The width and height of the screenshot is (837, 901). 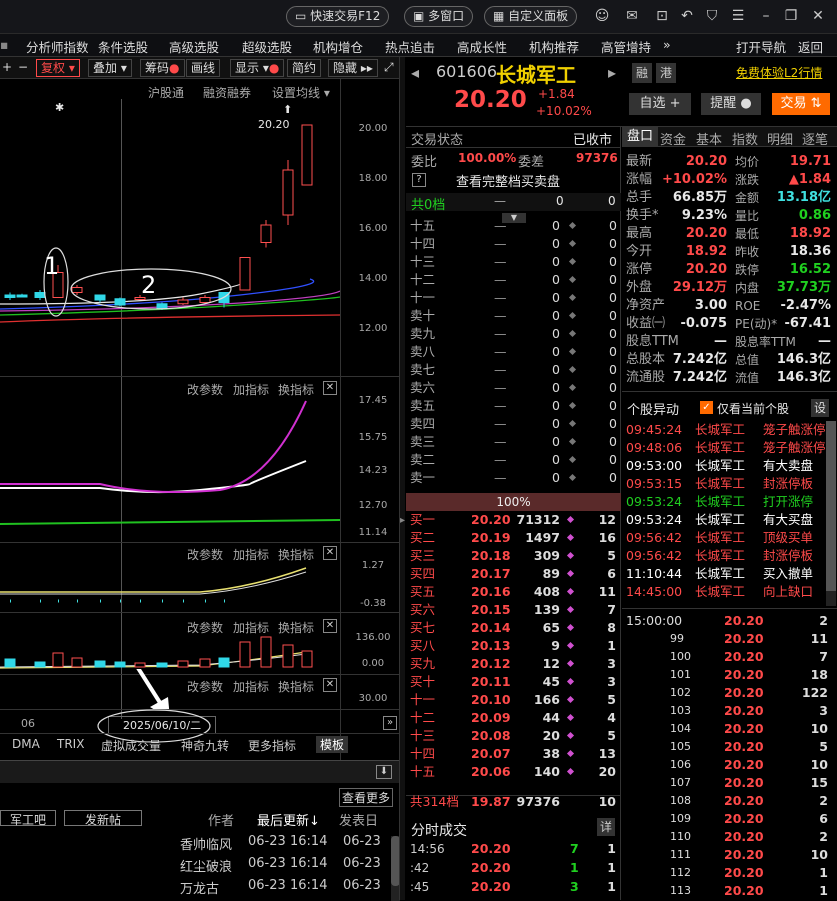 What do you see at coordinates (162, 68) in the screenshot?
I see `chips-button: 筹码●` at bounding box center [162, 68].